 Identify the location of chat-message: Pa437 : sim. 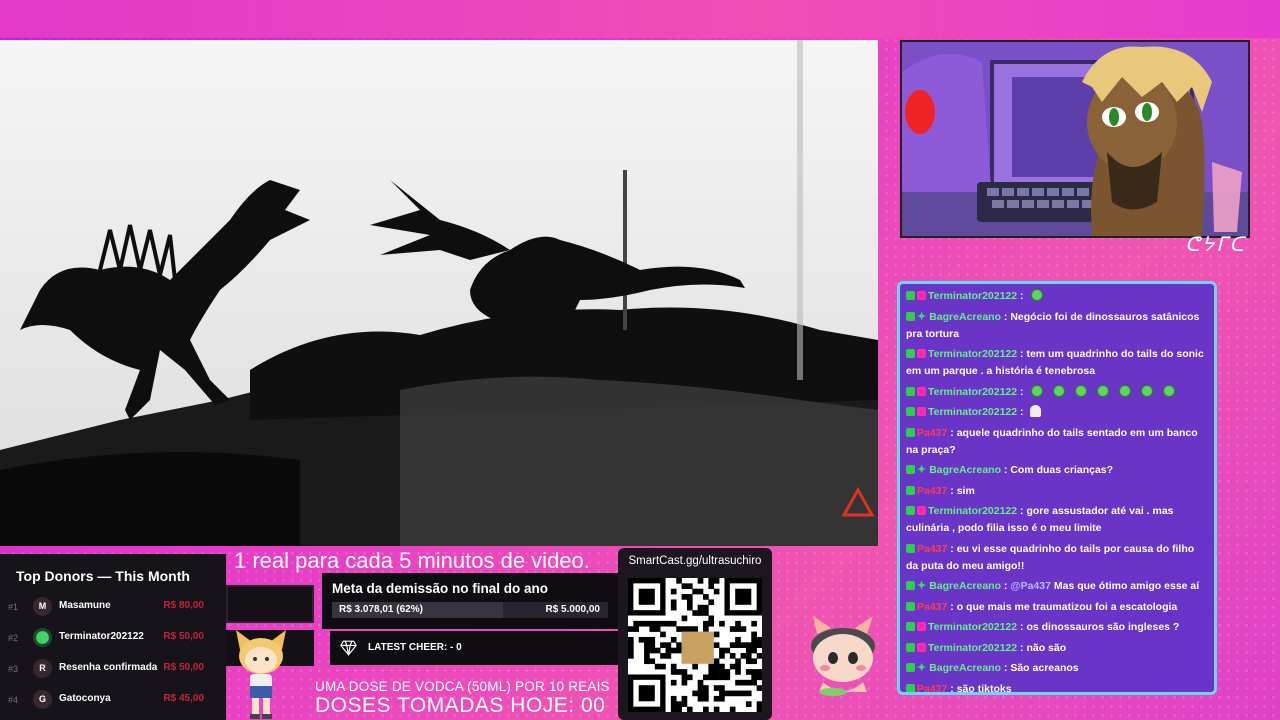
(1057, 491).